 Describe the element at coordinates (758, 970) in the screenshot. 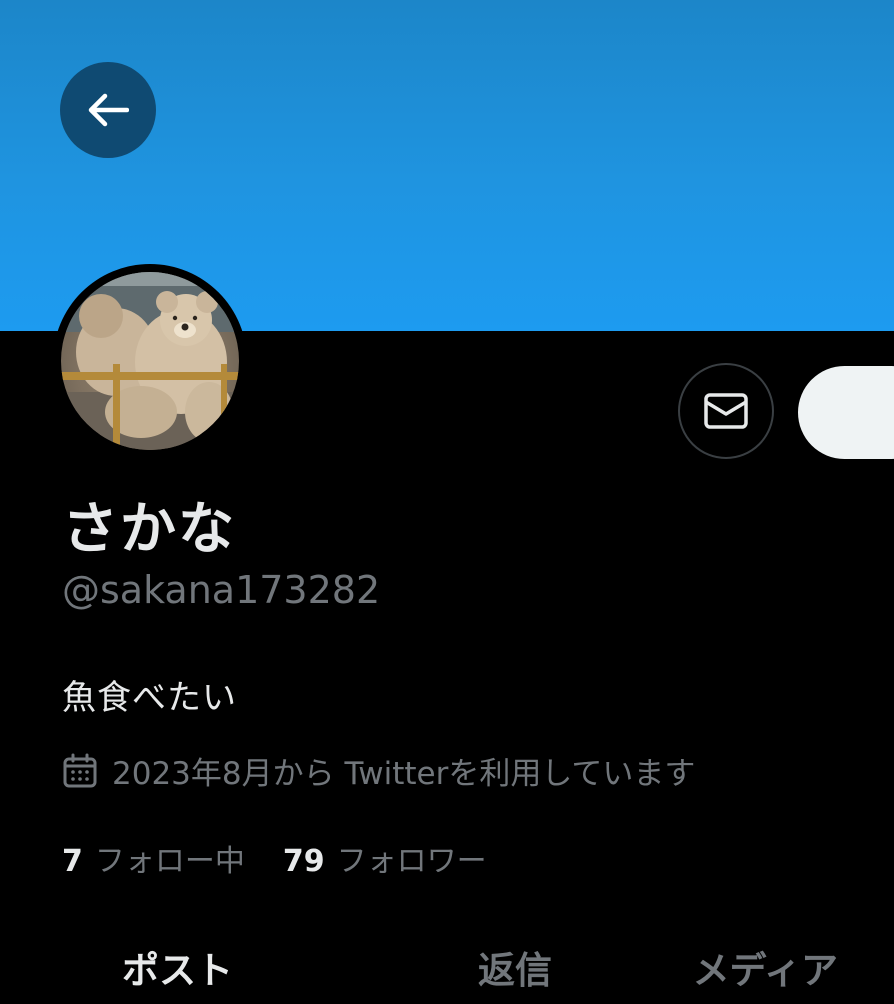

I see `tab-media: メディア` at that location.